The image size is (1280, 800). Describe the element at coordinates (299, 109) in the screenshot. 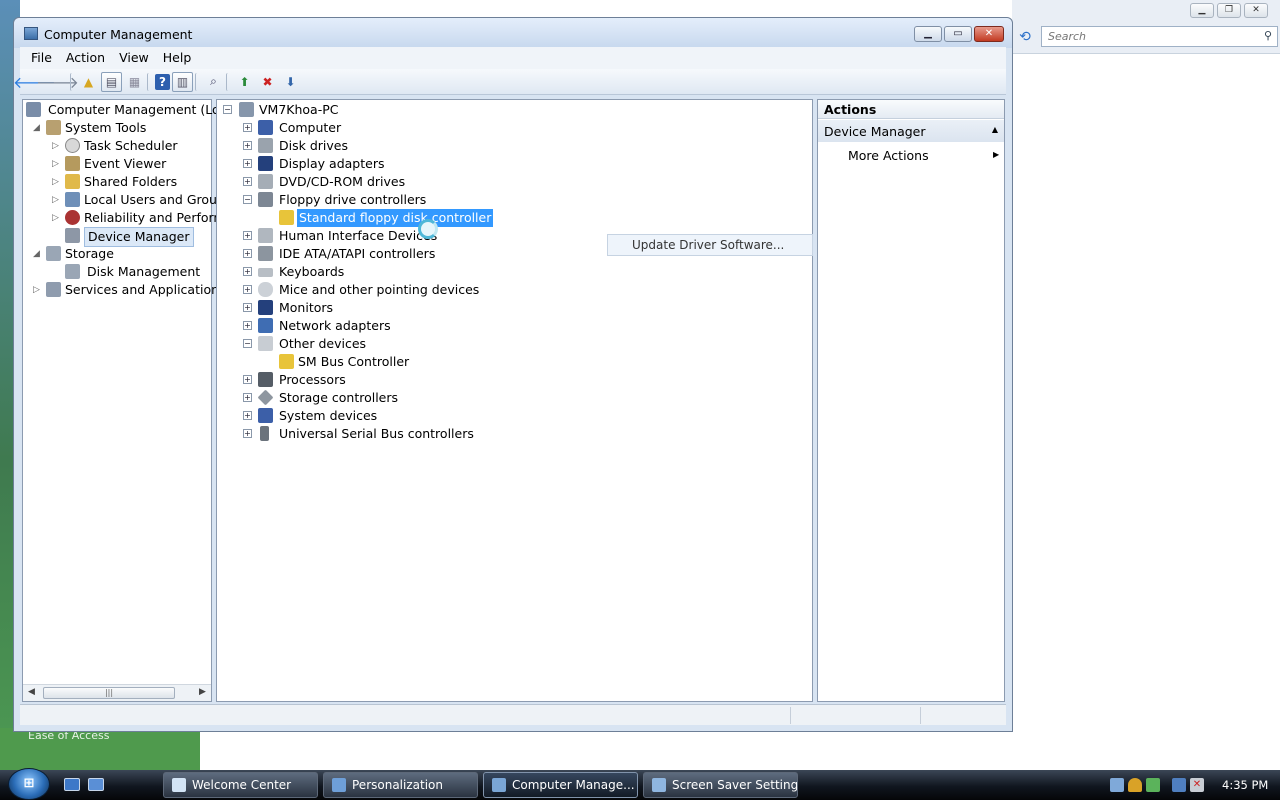

I see `device-tree-root-label: VM7Khoa-PC` at that location.